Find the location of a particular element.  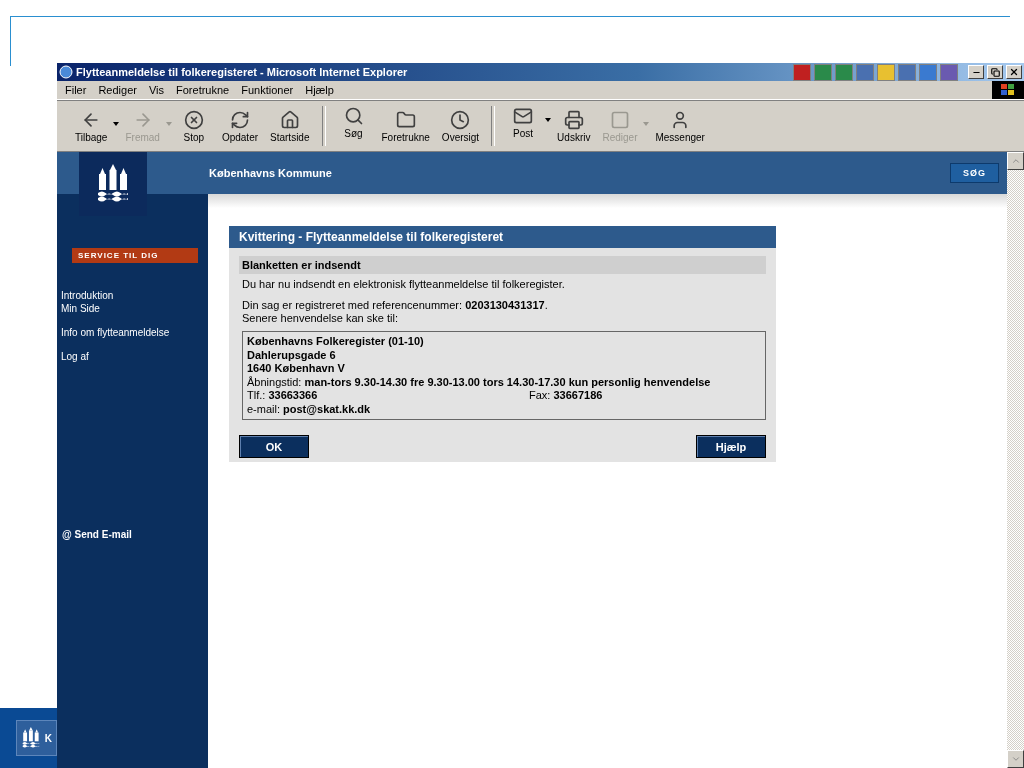

email-link: @ Send E-mail is located at coordinates (135, 534).